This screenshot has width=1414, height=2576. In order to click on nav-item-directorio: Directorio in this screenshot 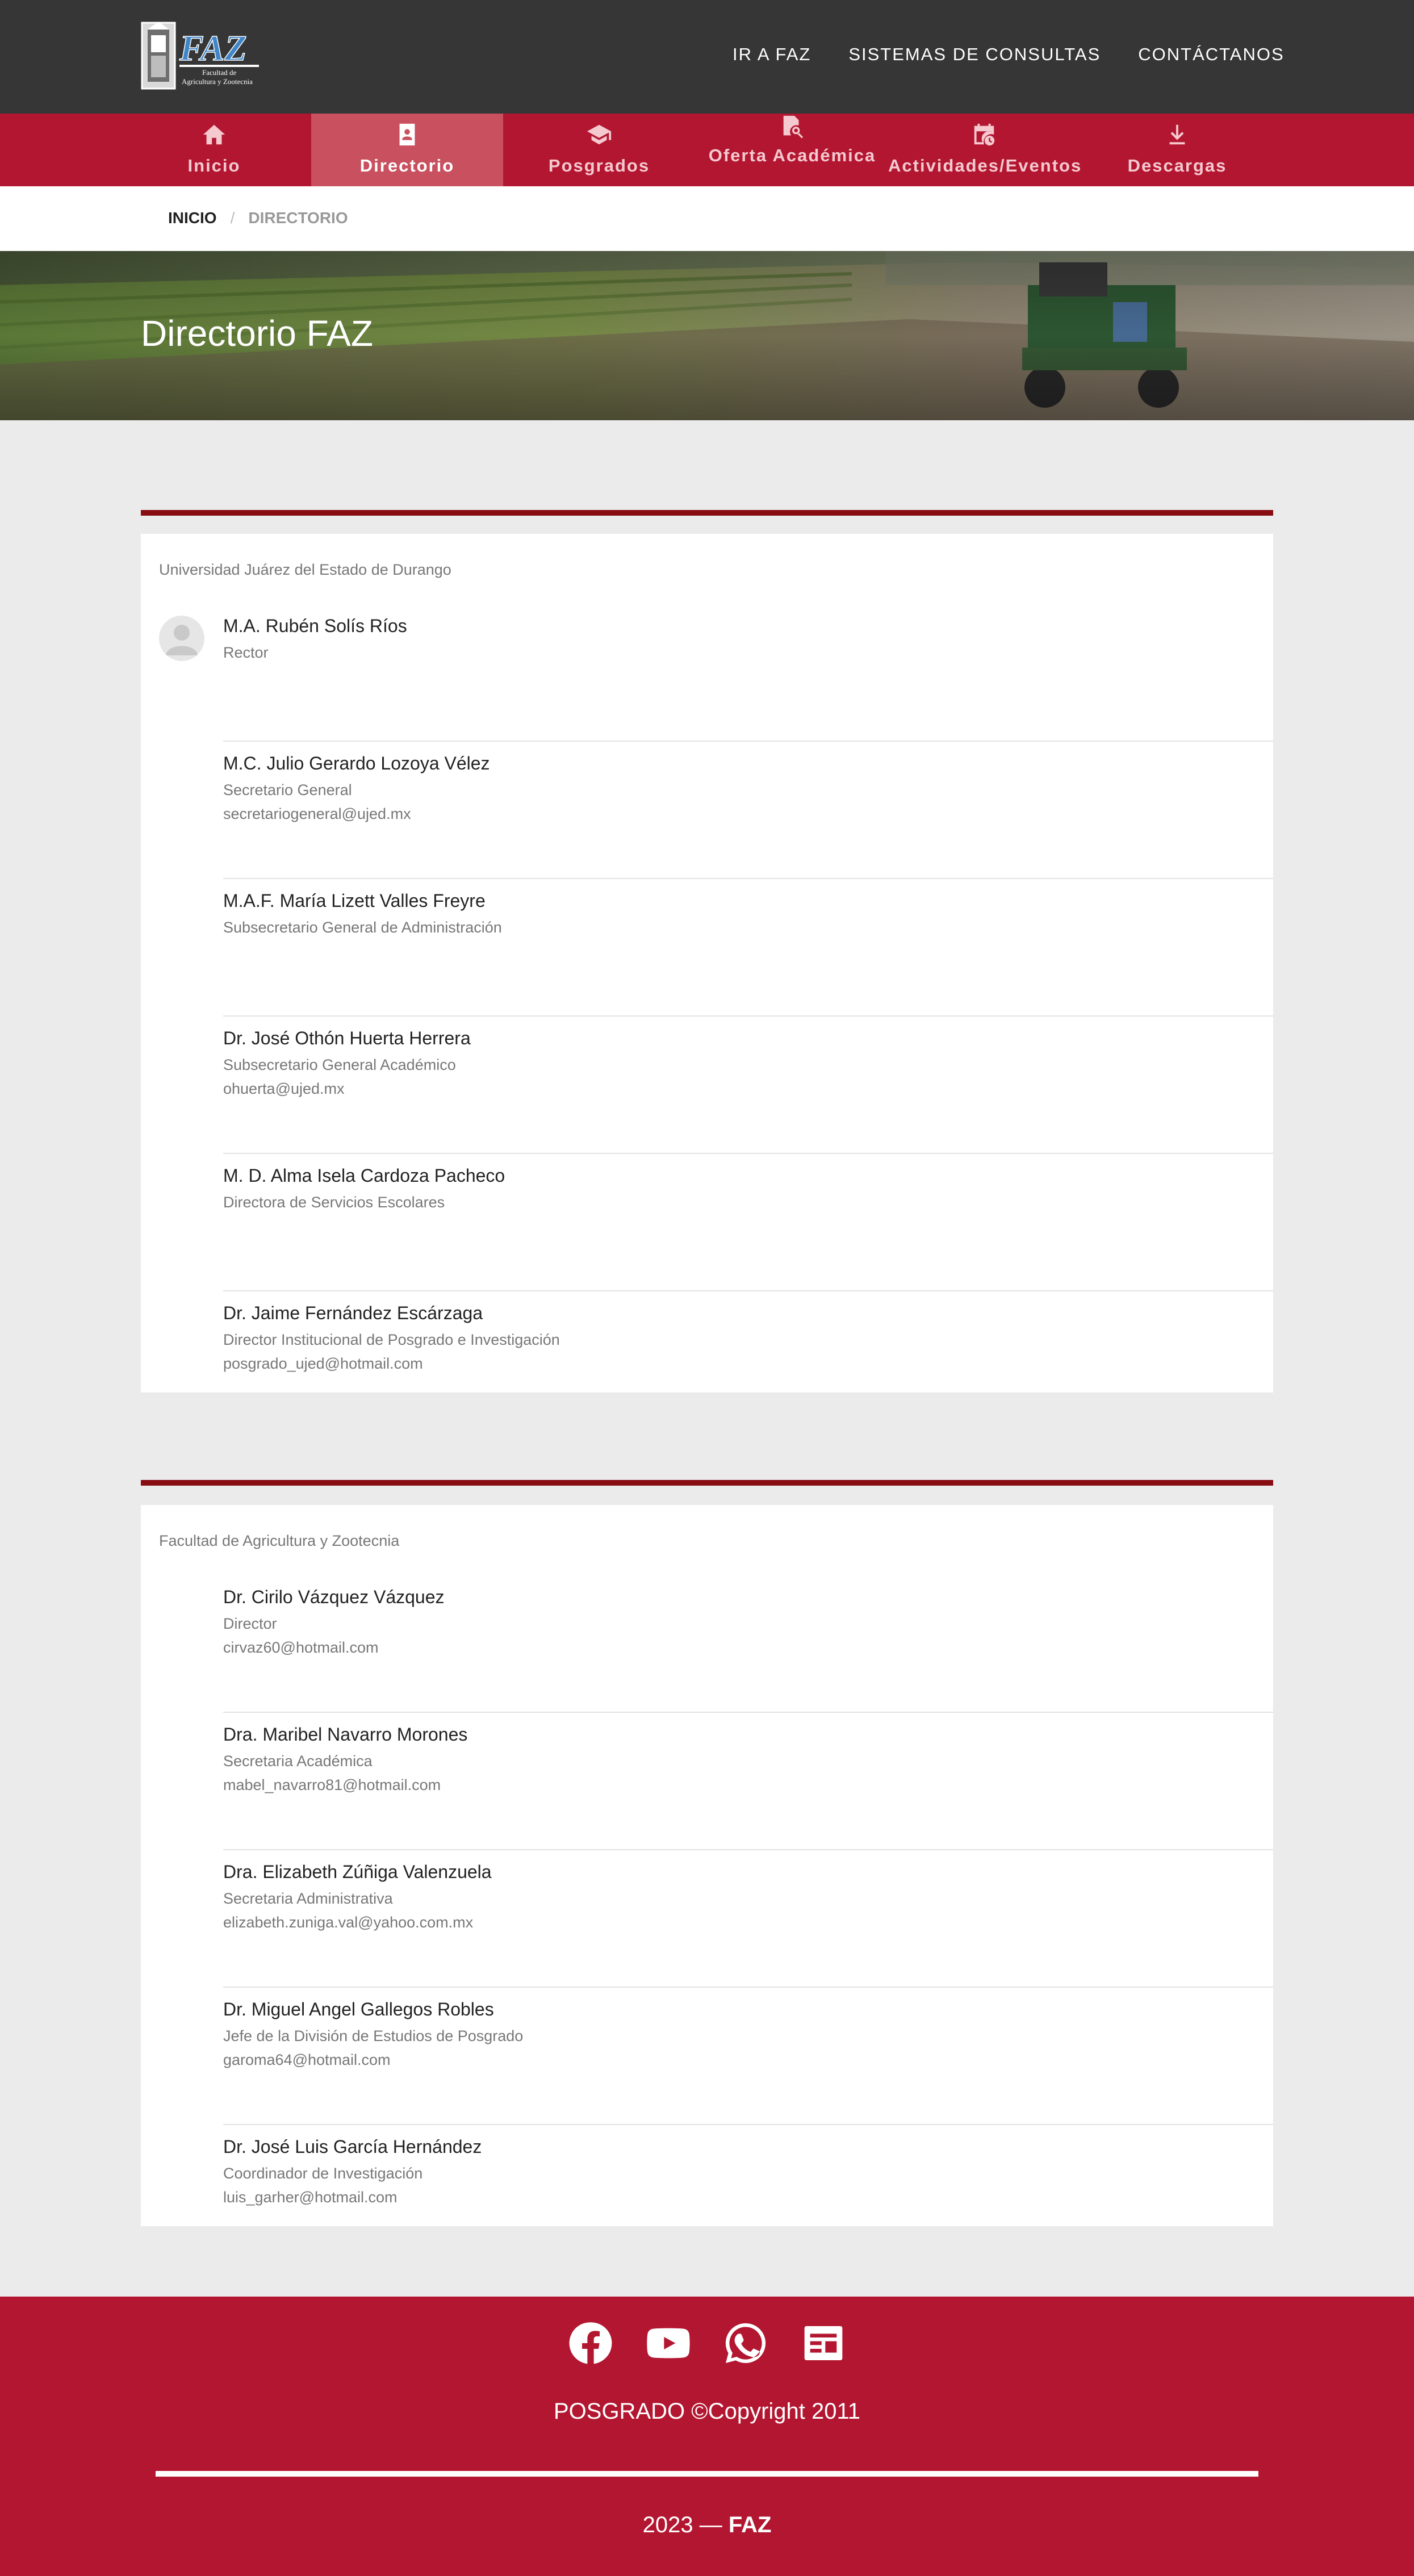, I will do `click(407, 150)`.